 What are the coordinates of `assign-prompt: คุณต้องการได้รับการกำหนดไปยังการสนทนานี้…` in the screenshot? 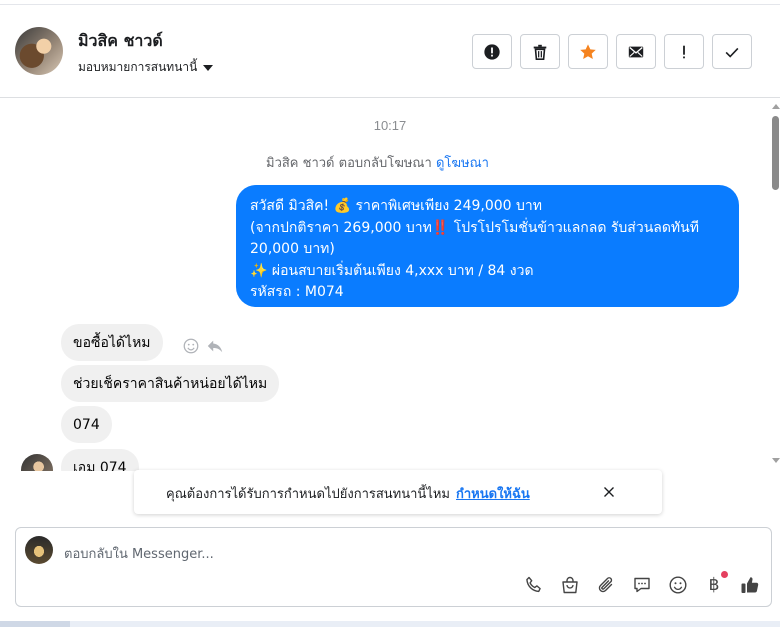 It's located at (348, 493).